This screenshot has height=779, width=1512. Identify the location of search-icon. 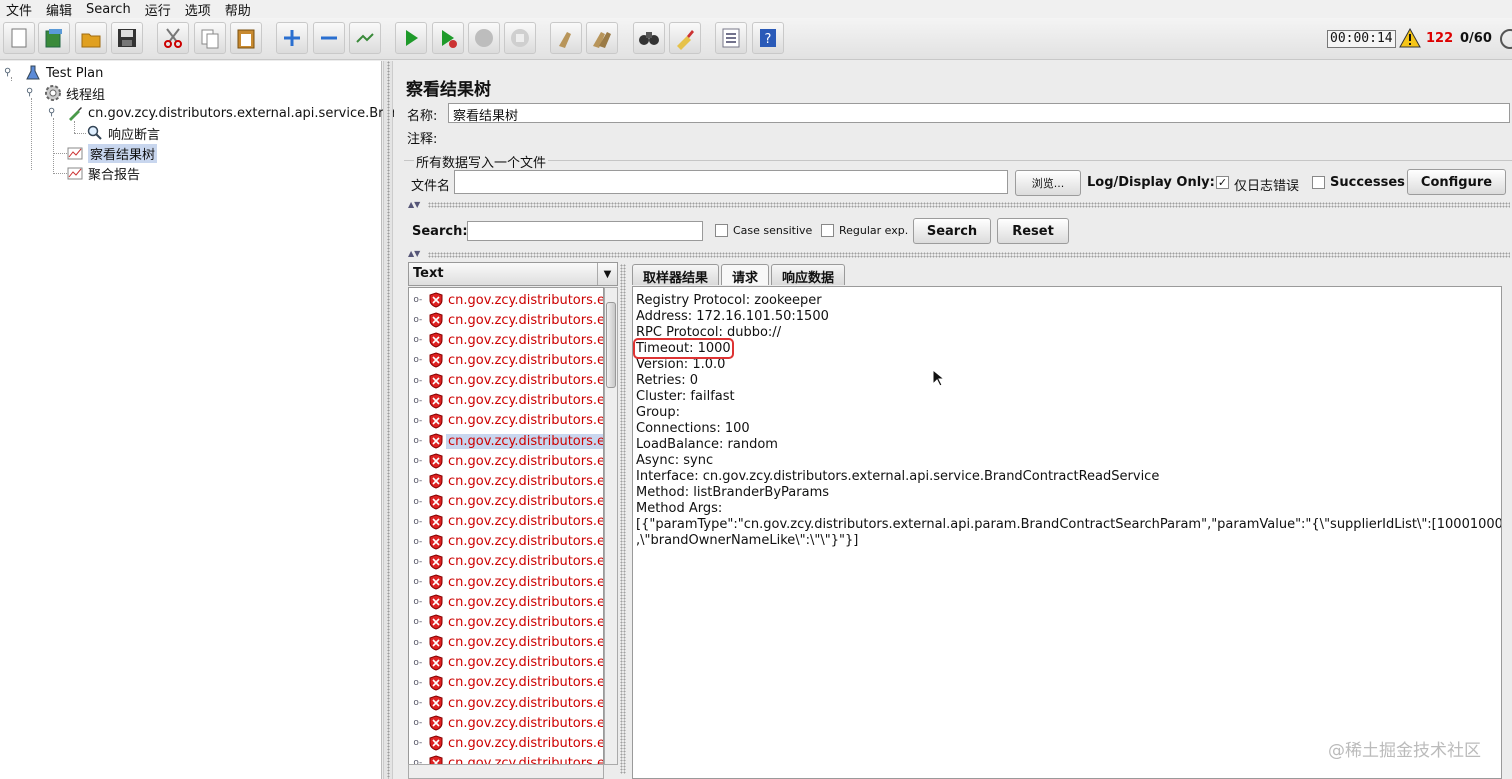
(649, 38).